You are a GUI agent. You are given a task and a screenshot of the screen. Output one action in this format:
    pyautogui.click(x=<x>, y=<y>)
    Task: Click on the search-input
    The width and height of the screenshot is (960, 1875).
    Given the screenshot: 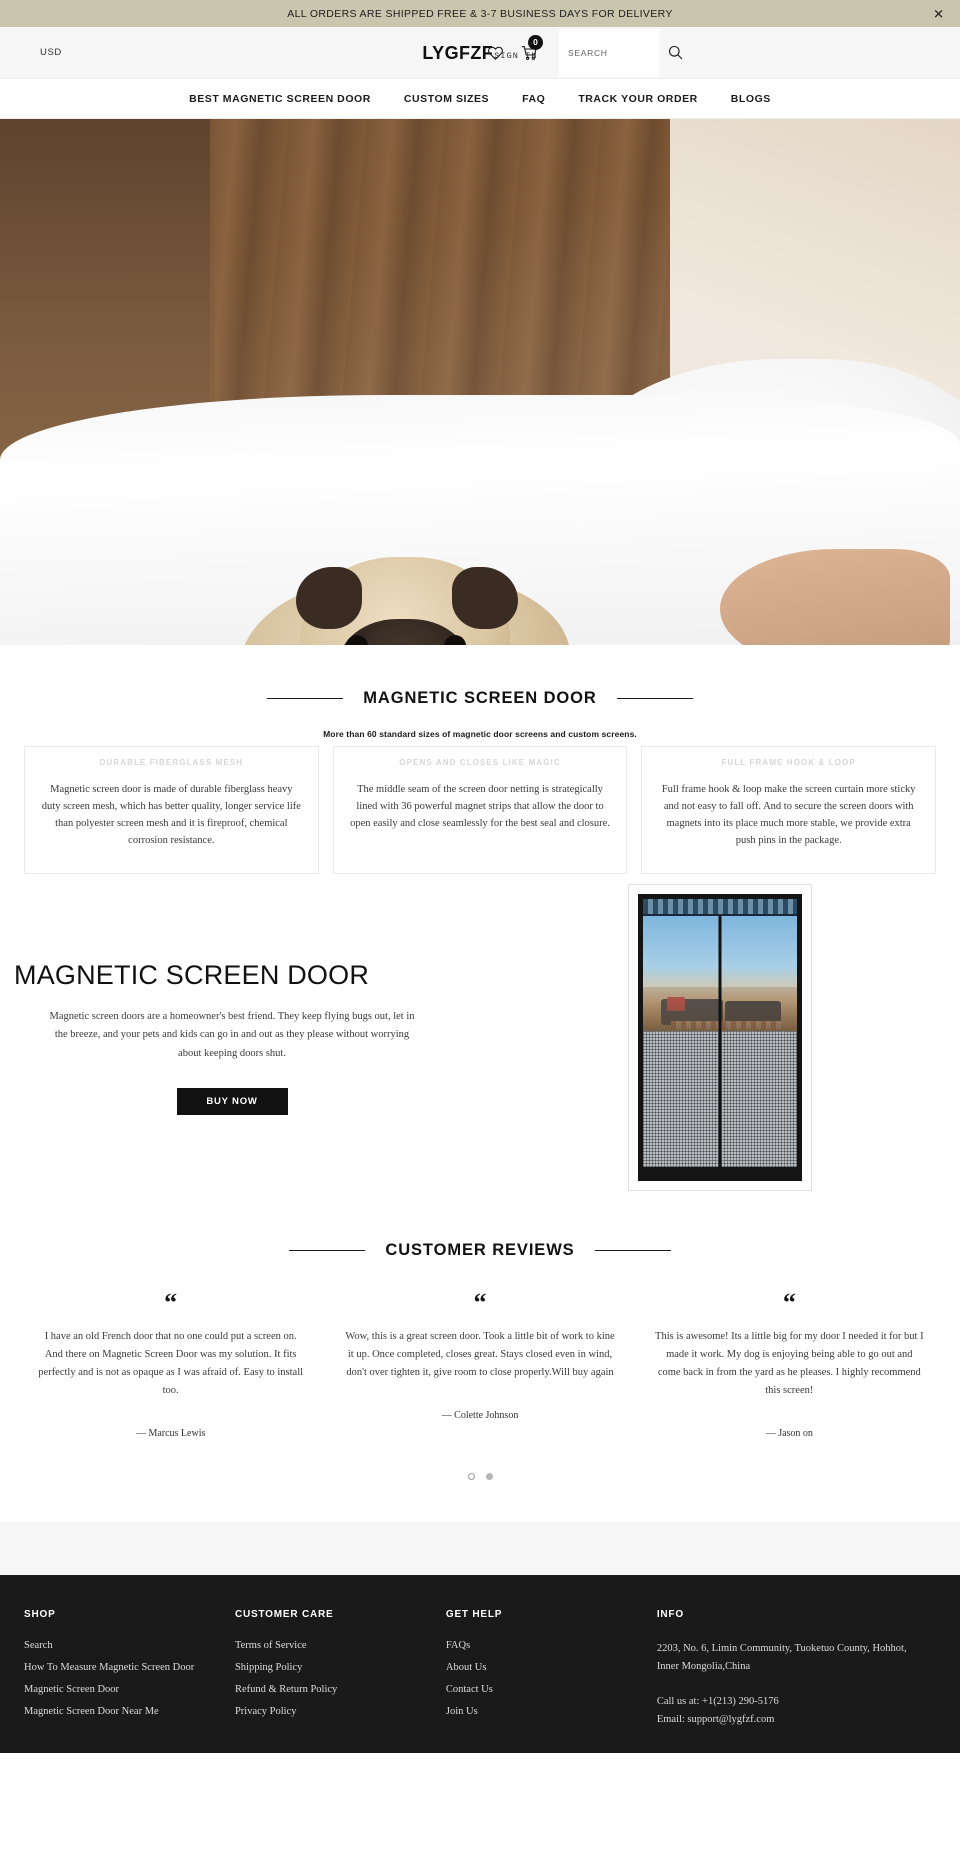 What is the action you would take?
    pyautogui.click(x=608, y=52)
    